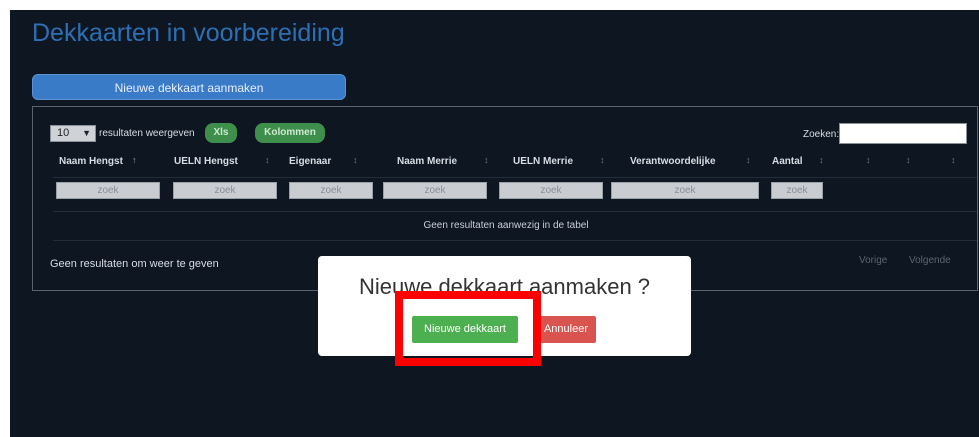 This screenshot has width=979, height=437. I want to click on xls-button: Xls, so click(221, 133).